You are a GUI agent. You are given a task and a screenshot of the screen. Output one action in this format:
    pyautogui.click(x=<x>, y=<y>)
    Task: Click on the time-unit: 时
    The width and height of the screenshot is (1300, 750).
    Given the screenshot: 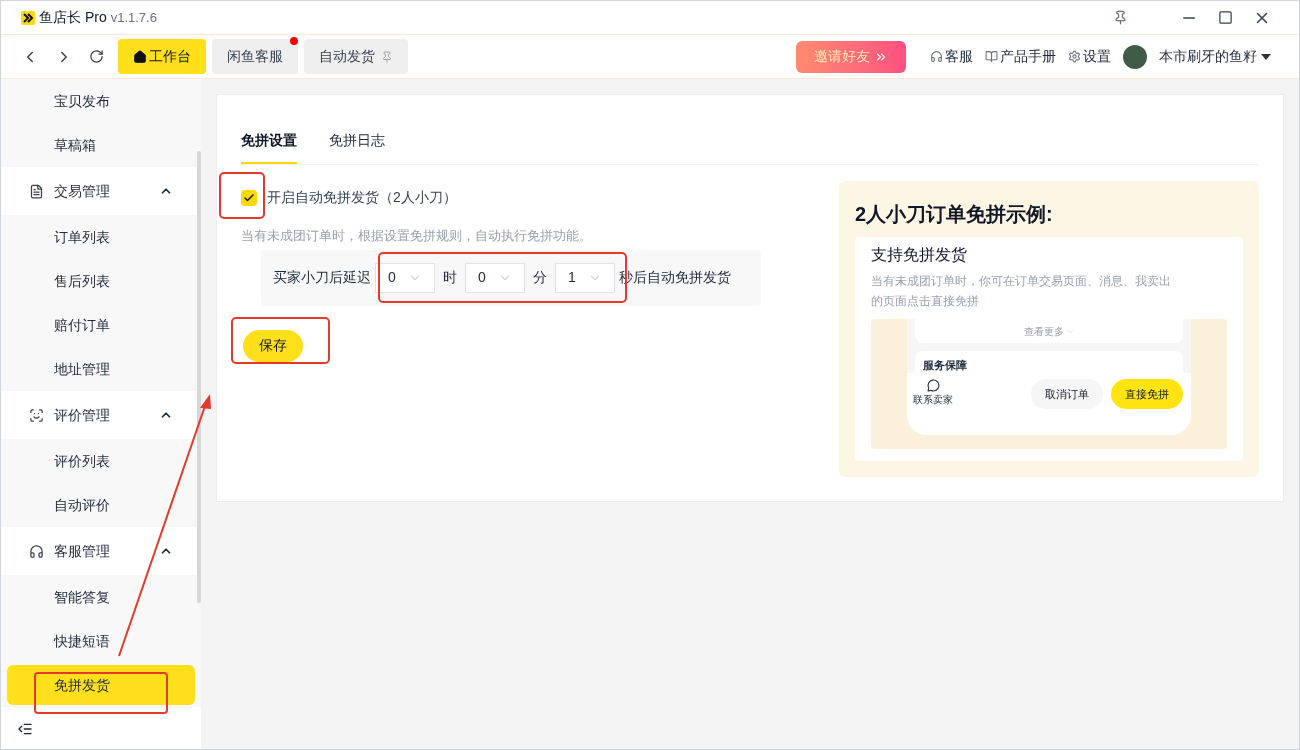 What is the action you would take?
    pyautogui.click(x=450, y=277)
    